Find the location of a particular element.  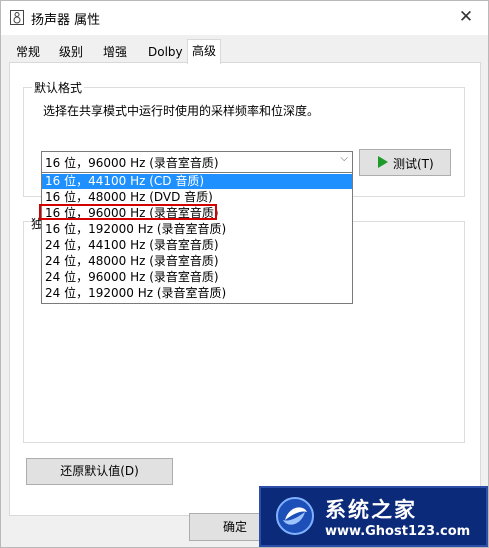

restore-defaults-button: 还原默认值(D) is located at coordinates (99, 471).